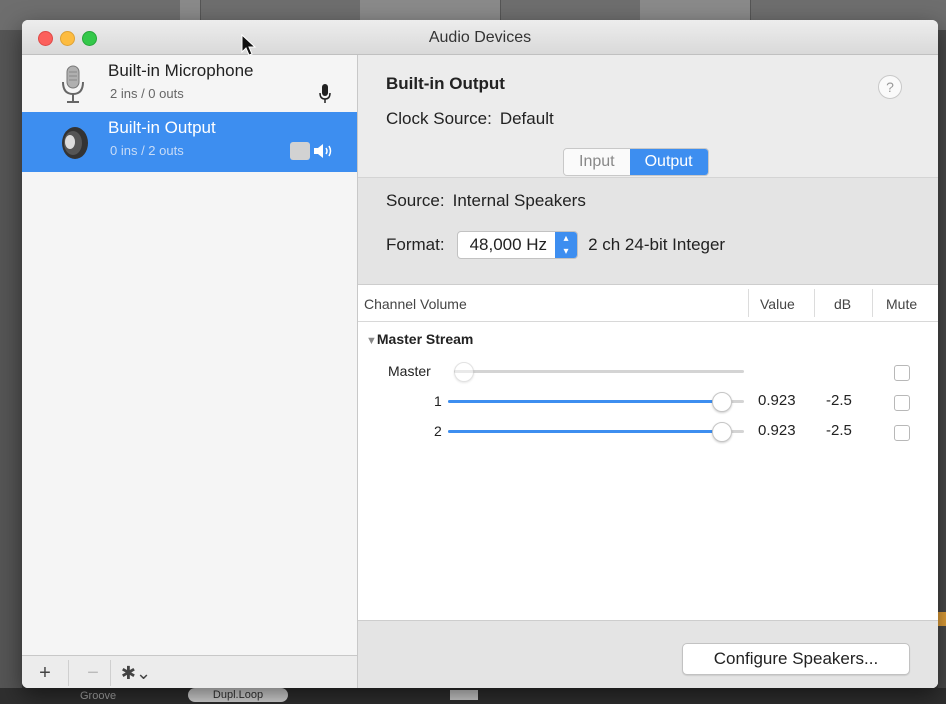 The image size is (946, 704). I want to click on column-header-channel: Channel Volume, so click(415, 304).